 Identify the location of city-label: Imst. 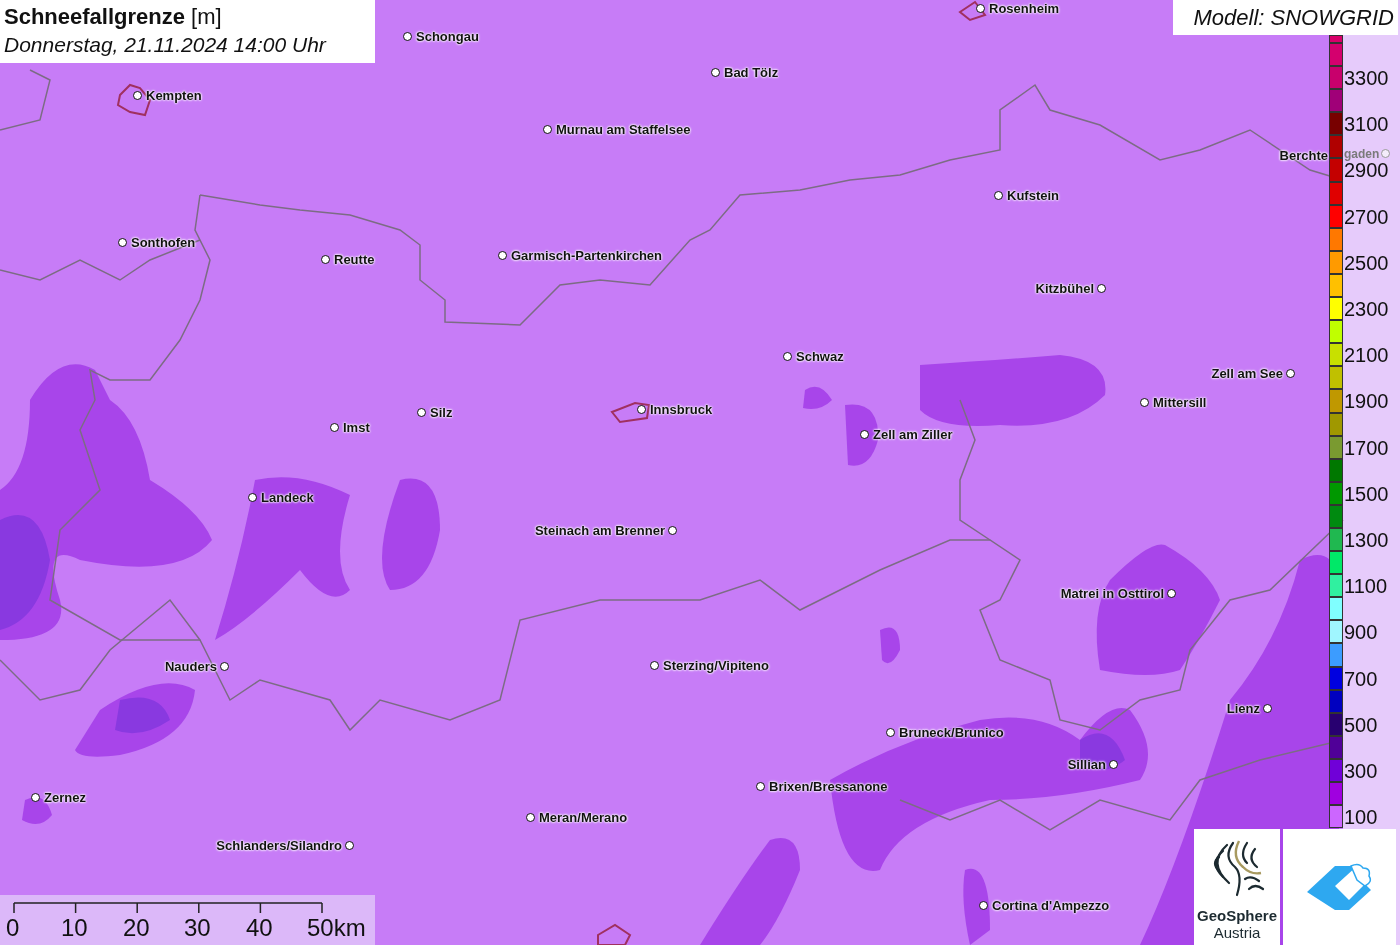
(356, 427).